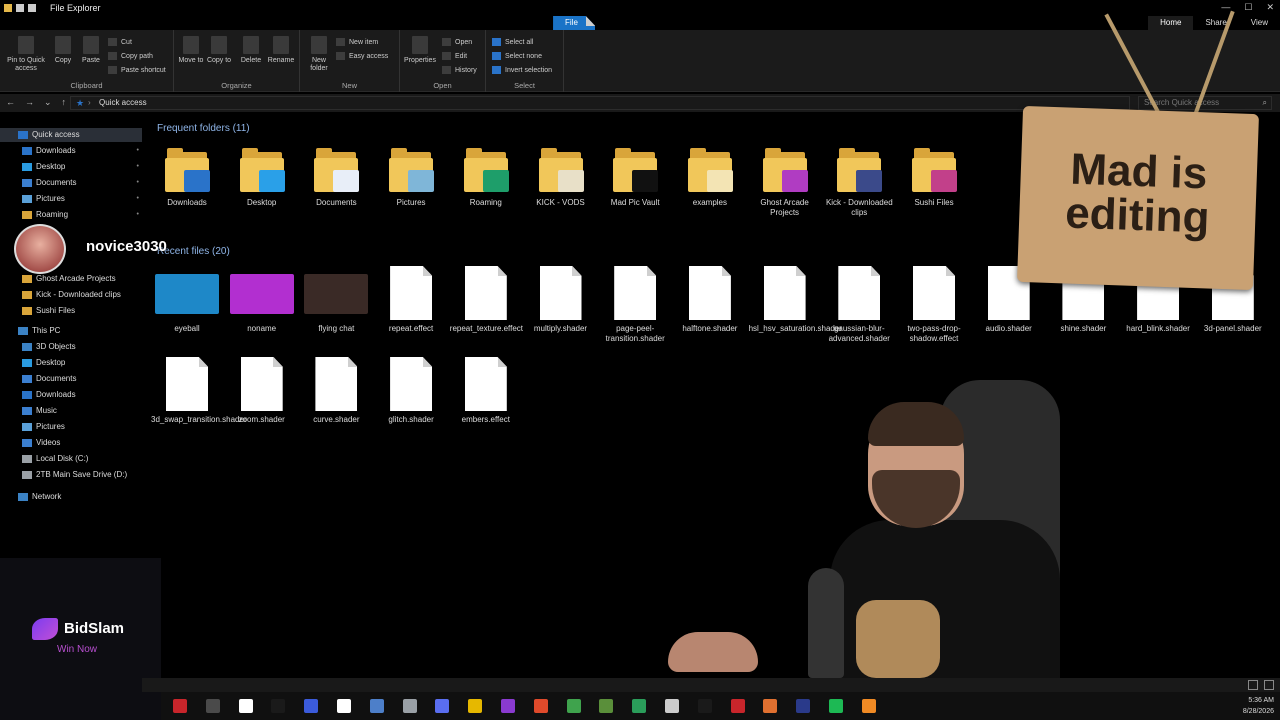 The height and width of the screenshot is (720, 1280). What do you see at coordinates (635, 176) in the screenshot?
I see `folder-tile: Mad Pic Vault` at bounding box center [635, 176].